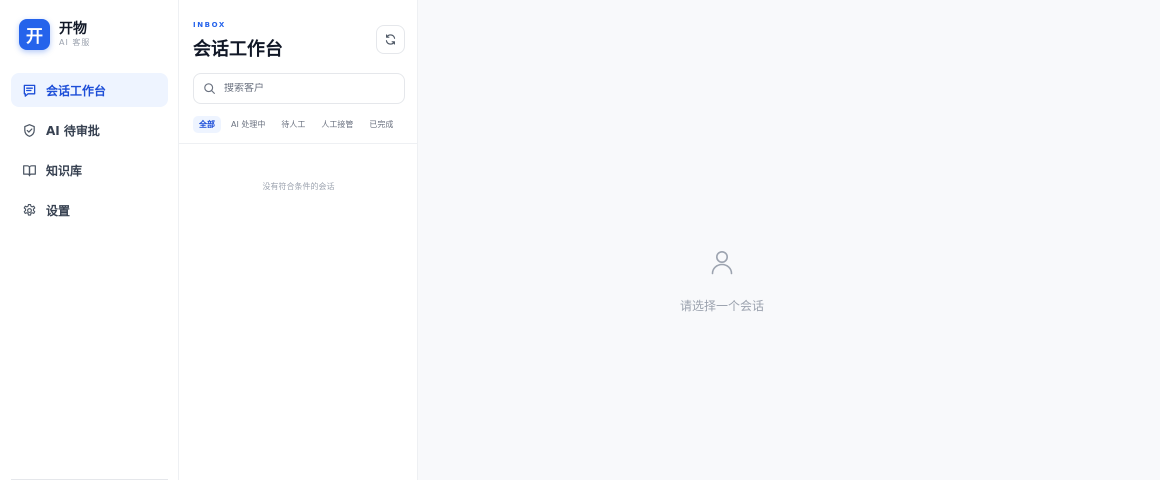 The image size is (1160, 480). I want to click on sidebar-item-conversations: 会话工作台, so click(89, 90).